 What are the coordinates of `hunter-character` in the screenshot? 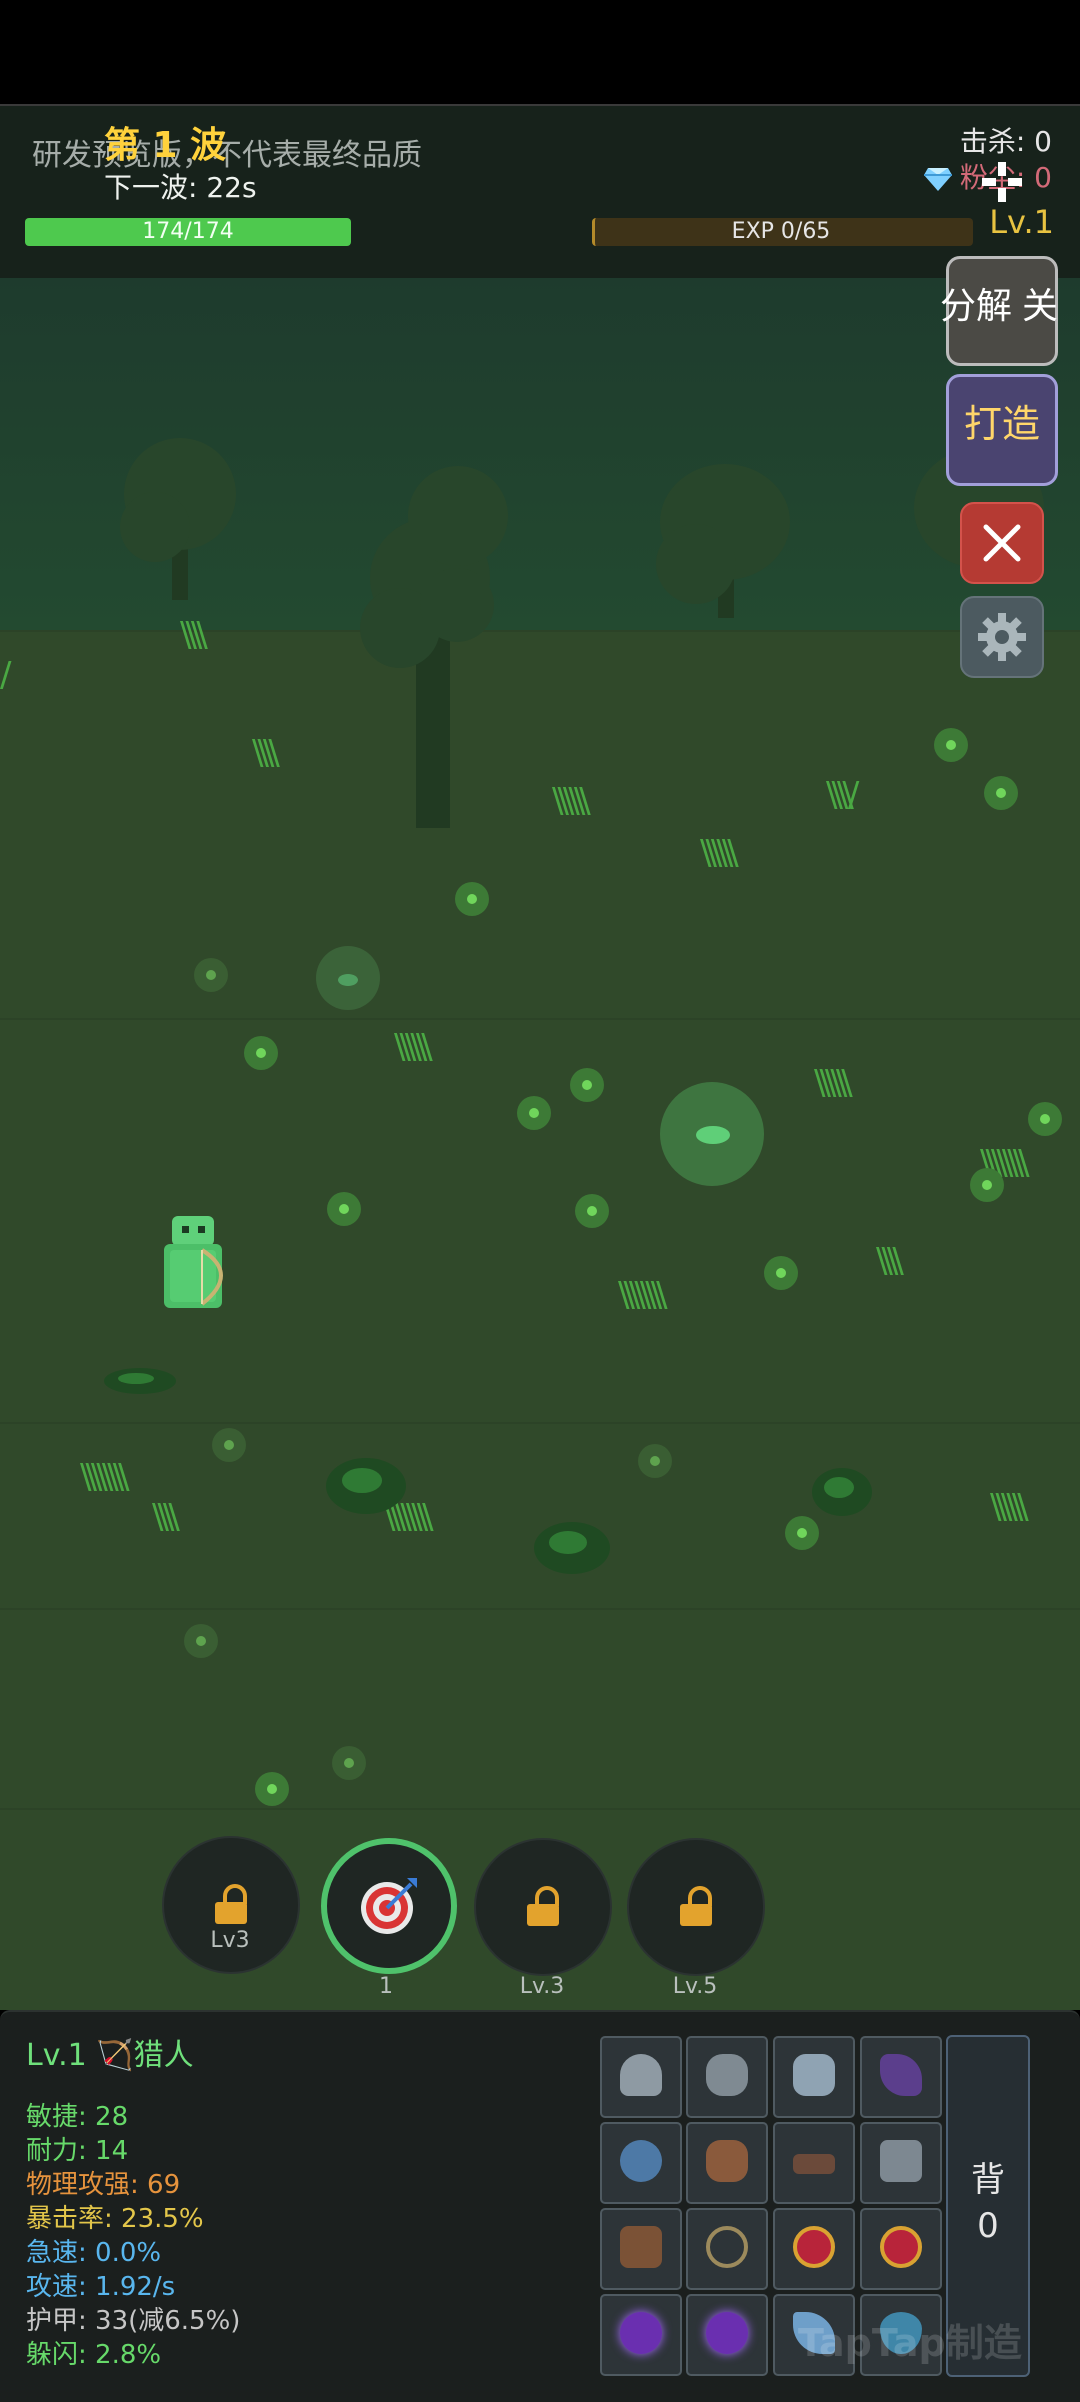 It's located at (202, 1262).